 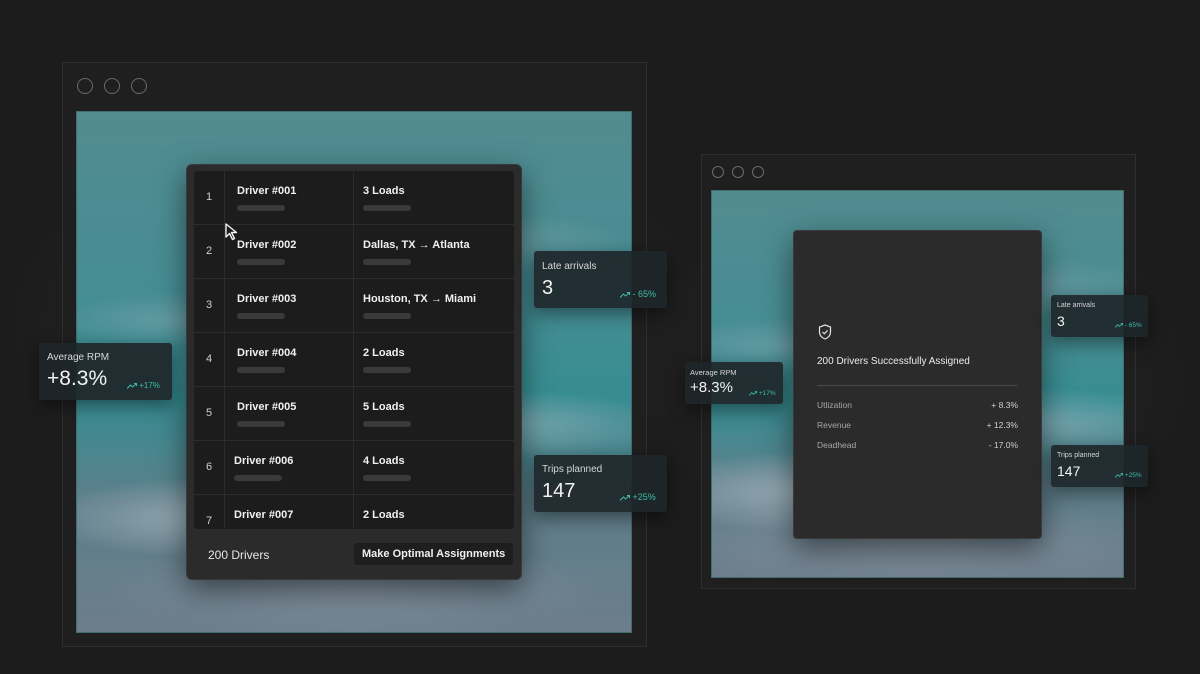 I want to click on table-row: 1 Driver #001 3 Loads, so click(x=354, y=198).